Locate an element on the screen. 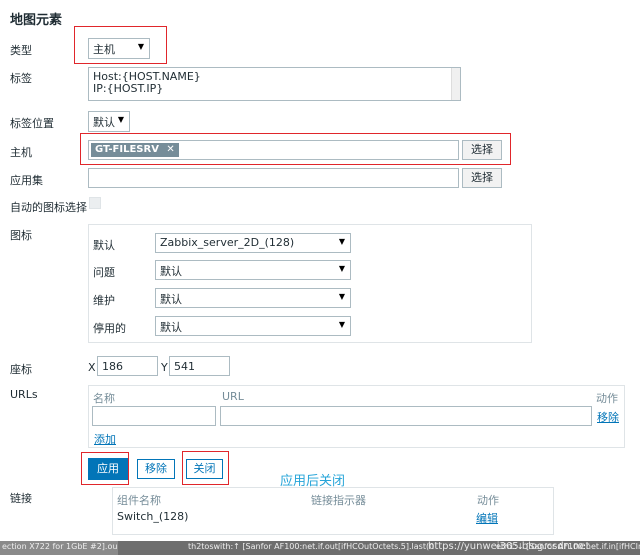 The width and height of the screenshot is (640, 555). icon-default-label: 默认 is located at coordinates (104, 245).